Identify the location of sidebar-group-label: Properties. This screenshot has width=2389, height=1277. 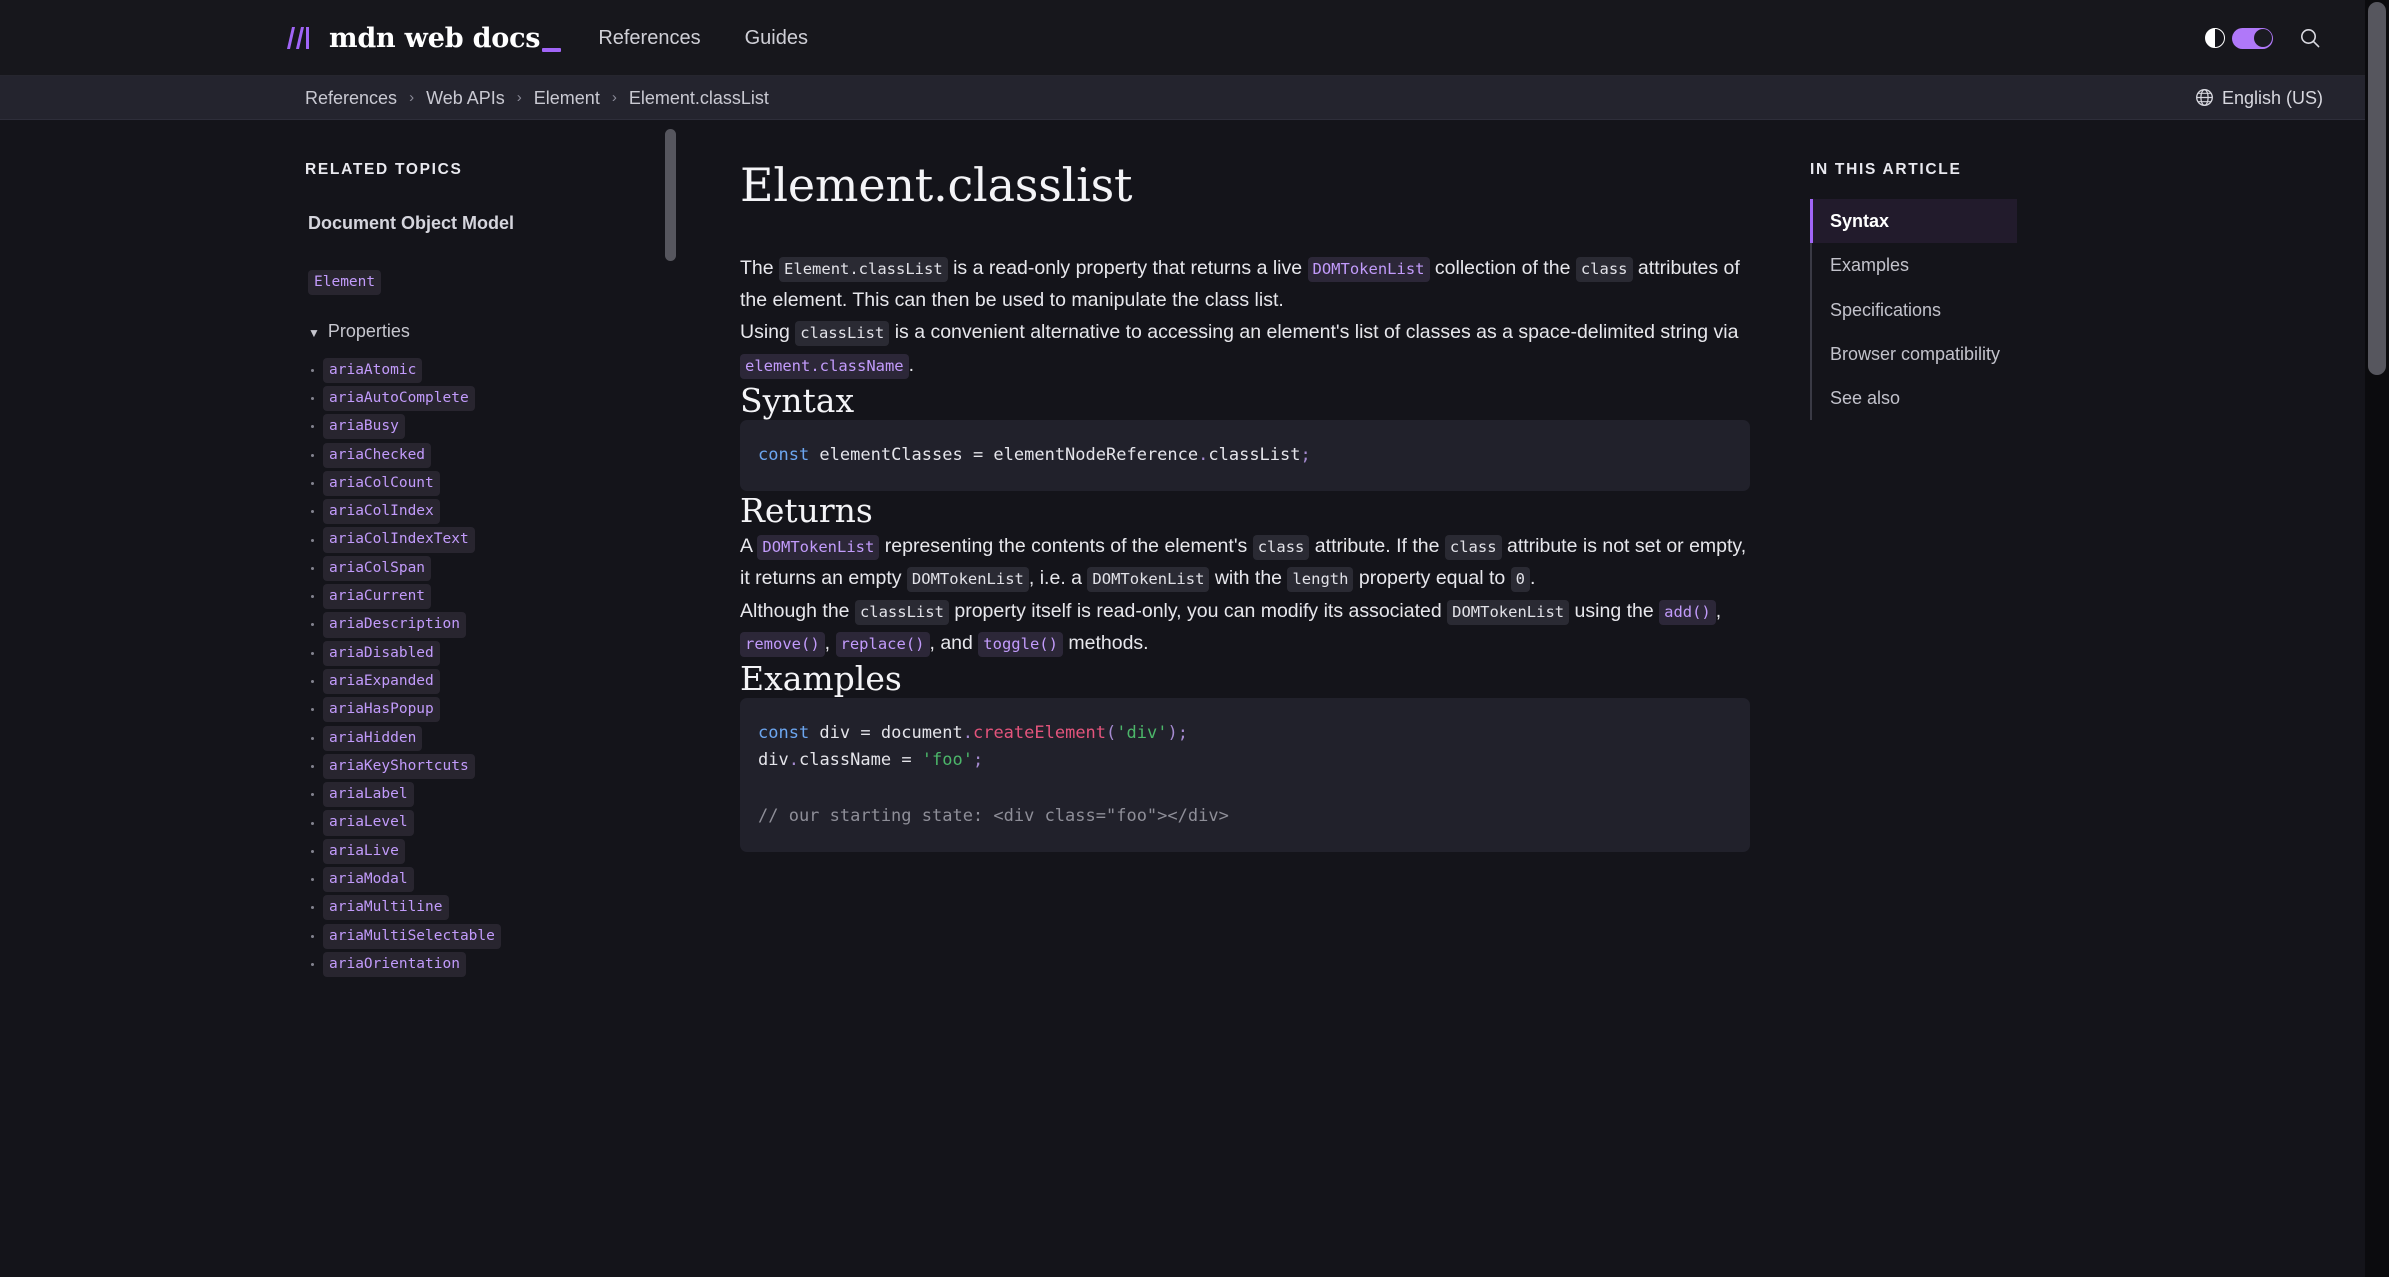
(368, 331).